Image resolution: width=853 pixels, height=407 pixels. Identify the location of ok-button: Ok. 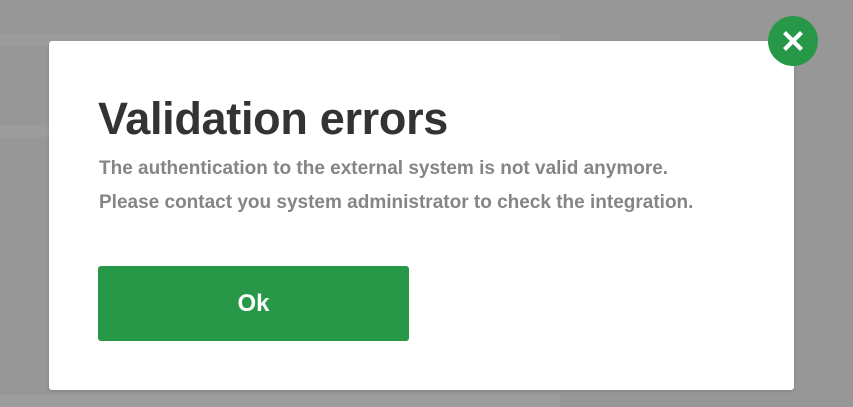
(253, 303).